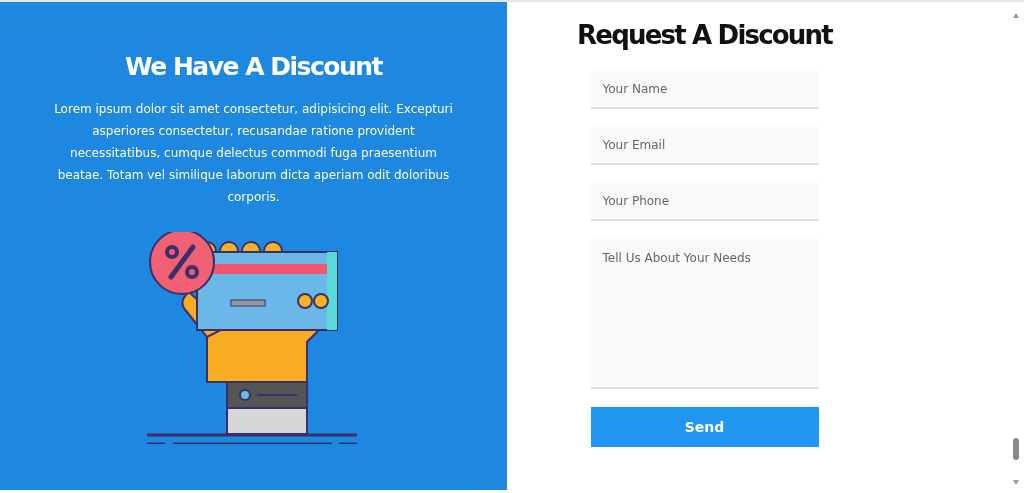  What do you see at coordinates (704, 146) in the screenshot?
I see `input-field: Your Email` at bounding box center [704, 146].